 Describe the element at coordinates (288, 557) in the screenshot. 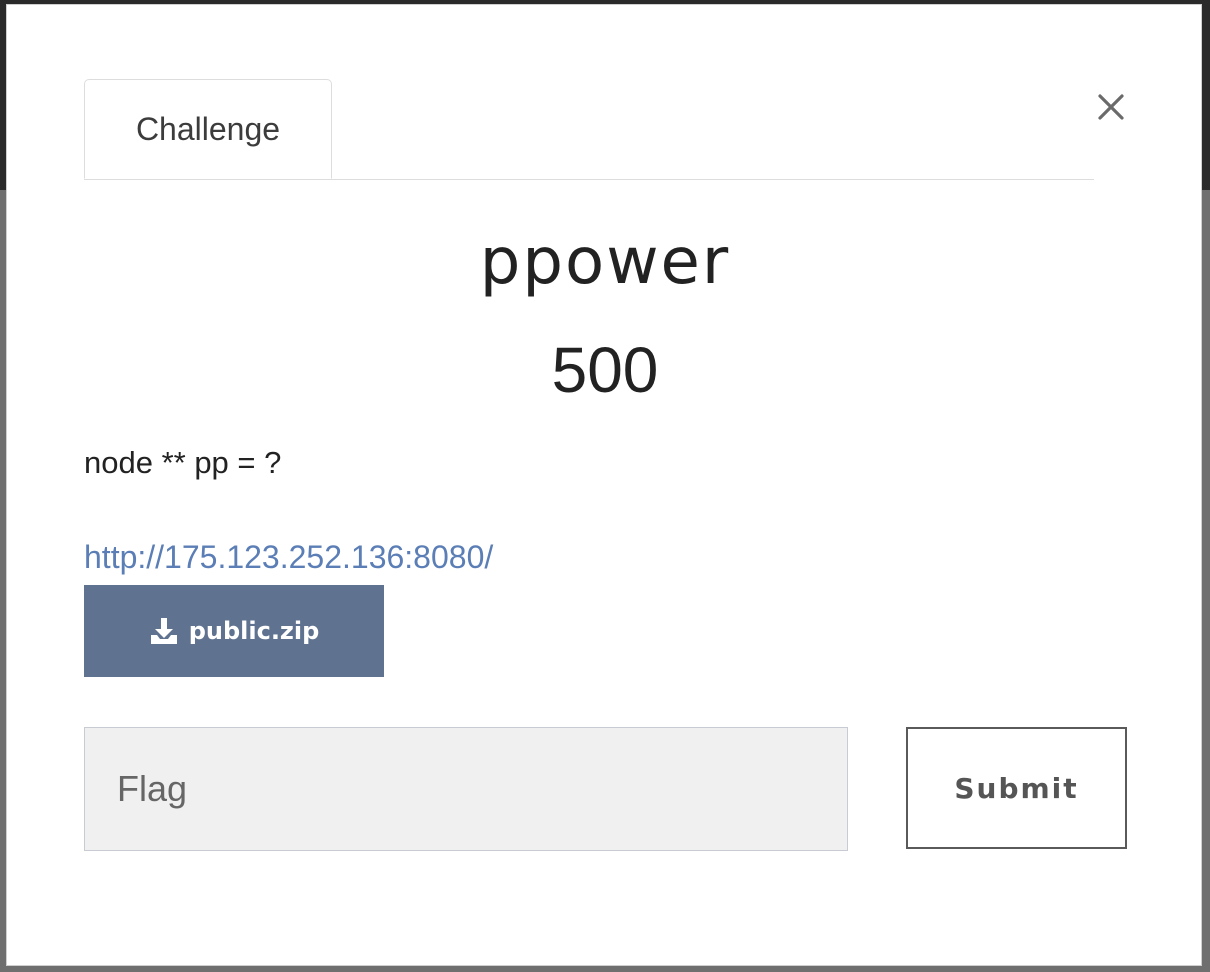

I see `challenge-url-link: http://175.123.252.136:8080/` at that location.